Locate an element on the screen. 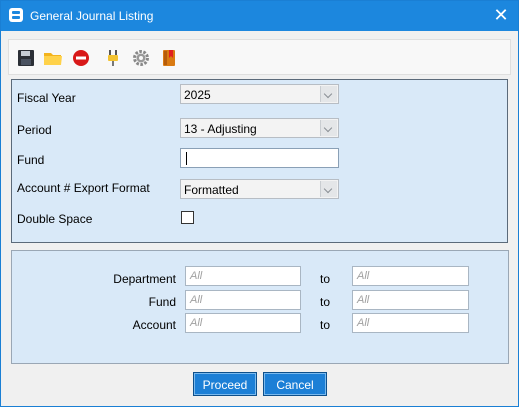 The image size is (519, 407). fund-input is located at coordinates (259, 158).